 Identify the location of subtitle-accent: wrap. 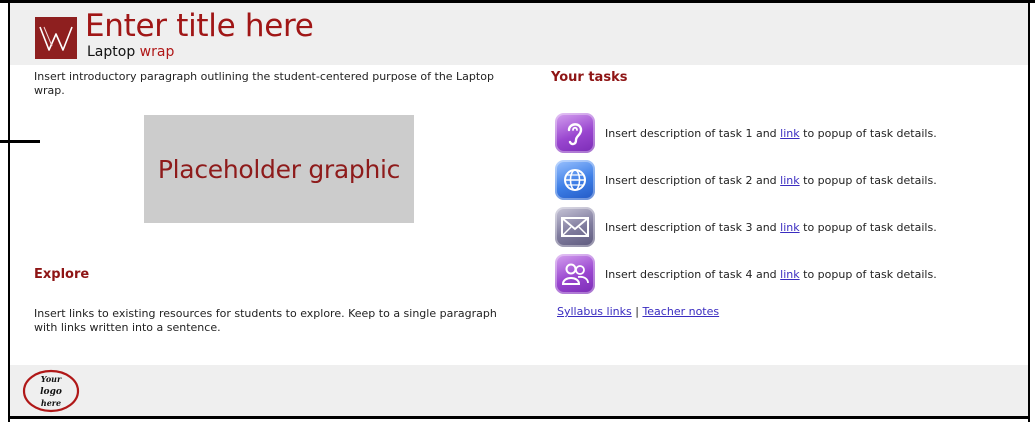
(157, 52).